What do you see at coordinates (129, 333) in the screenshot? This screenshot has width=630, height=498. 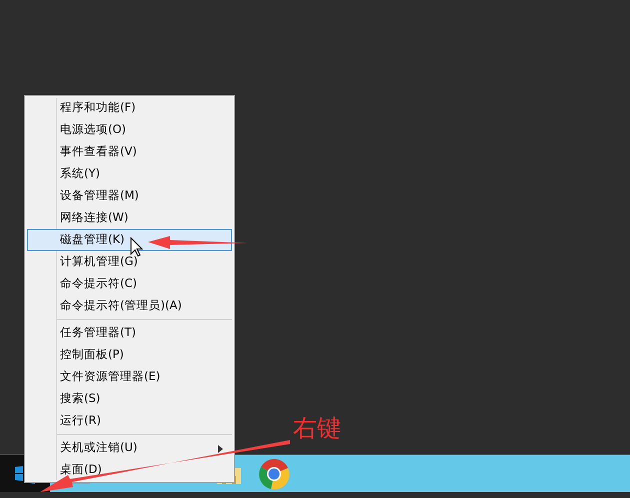 I see `menu-item: 任务管理器(T)` at bounding box center [129, 333].